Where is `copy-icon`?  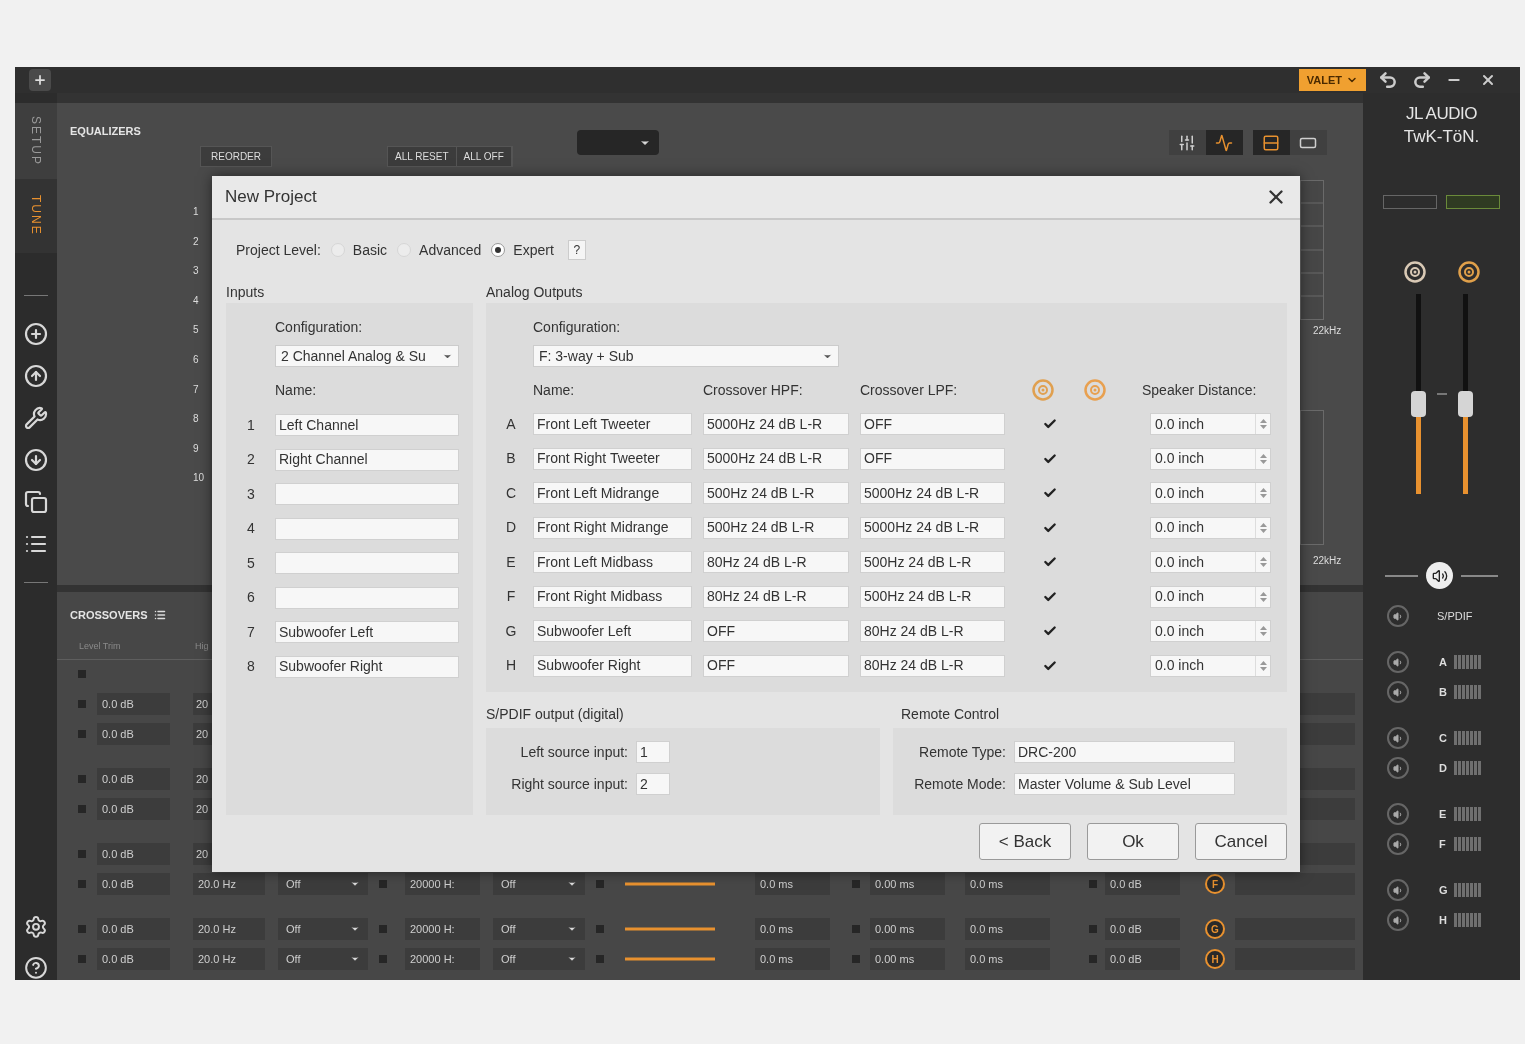
copy-icon is located at coordinates (36, 501).